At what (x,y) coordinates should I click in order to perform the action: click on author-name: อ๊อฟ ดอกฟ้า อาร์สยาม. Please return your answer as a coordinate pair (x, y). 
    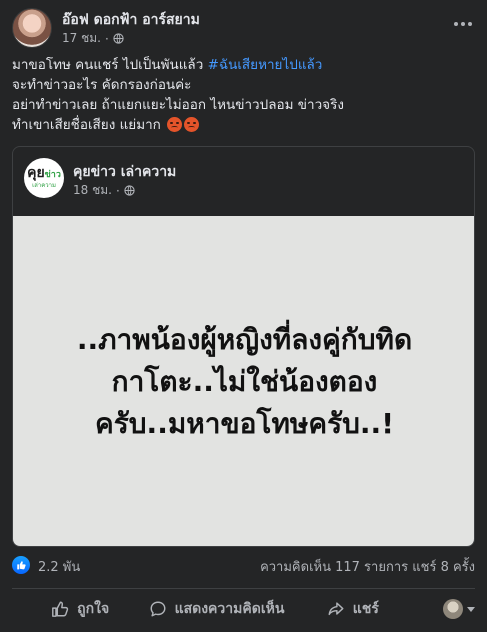
    Looking at the image, I should click on (131, 20).